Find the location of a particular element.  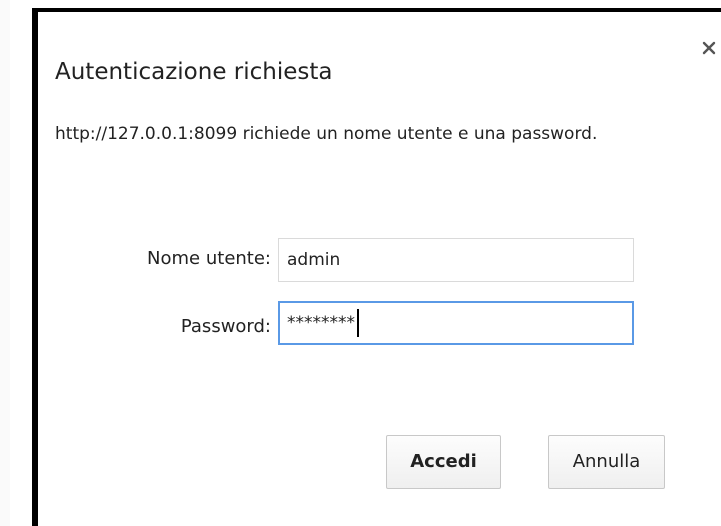

password-field: ******** is located at coordinates (456, 323).